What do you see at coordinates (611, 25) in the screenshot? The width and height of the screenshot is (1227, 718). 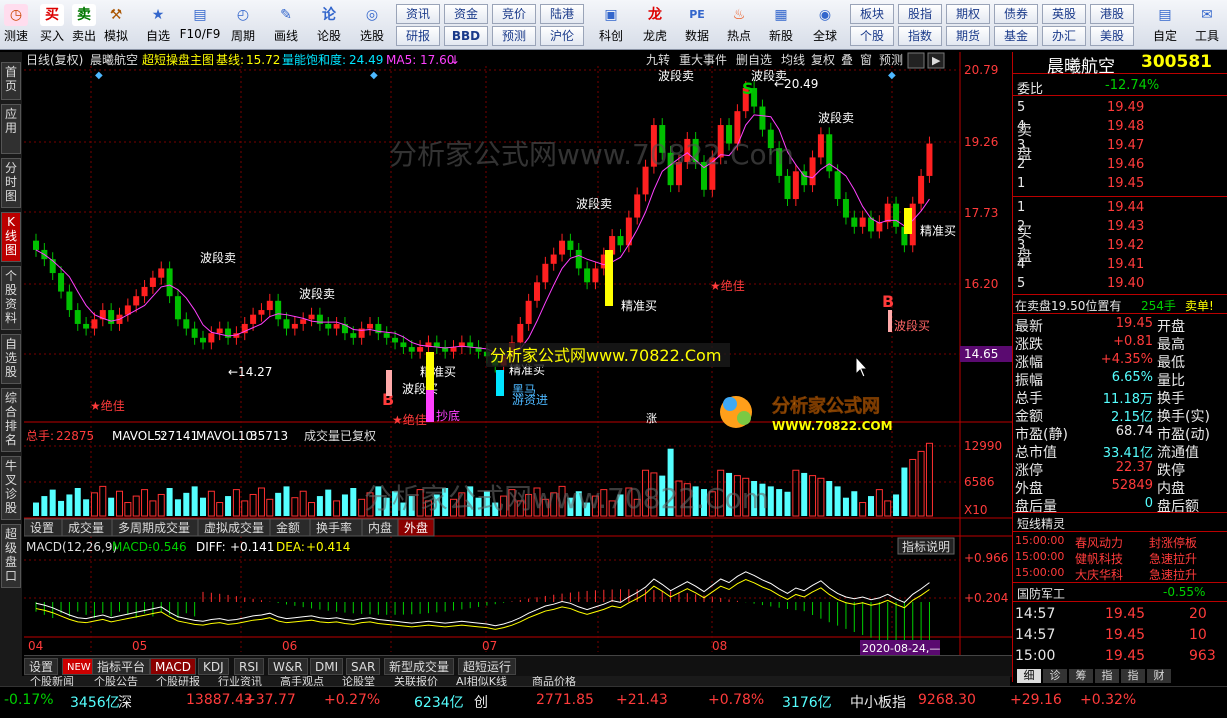 I see `star-market-button: ▣ 科创` at bounding box center [611, 25].